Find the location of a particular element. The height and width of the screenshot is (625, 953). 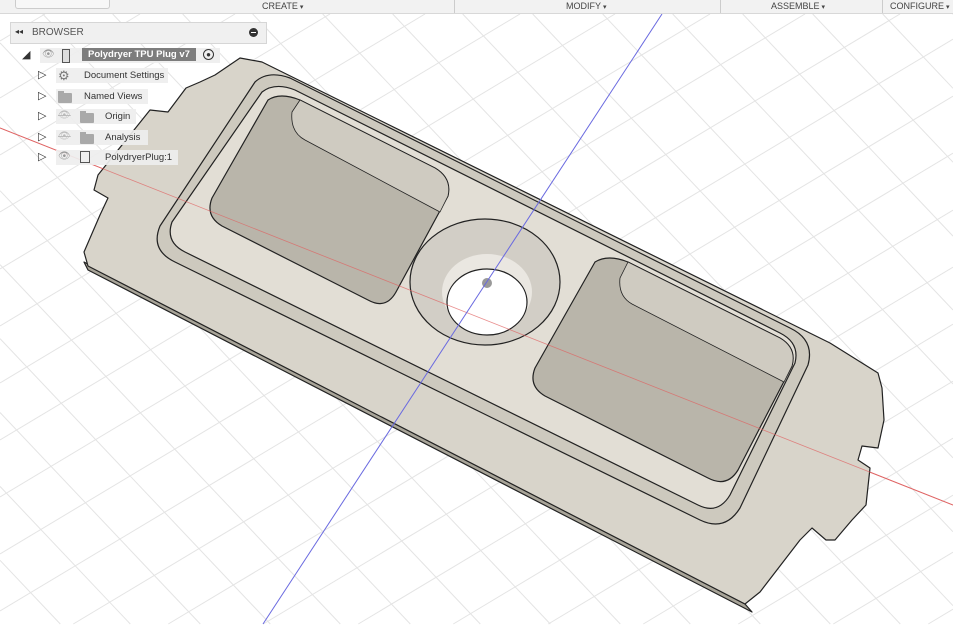

browser-item-analysis: ▷ 👁 Analysis is located at coordinates (95, 138).